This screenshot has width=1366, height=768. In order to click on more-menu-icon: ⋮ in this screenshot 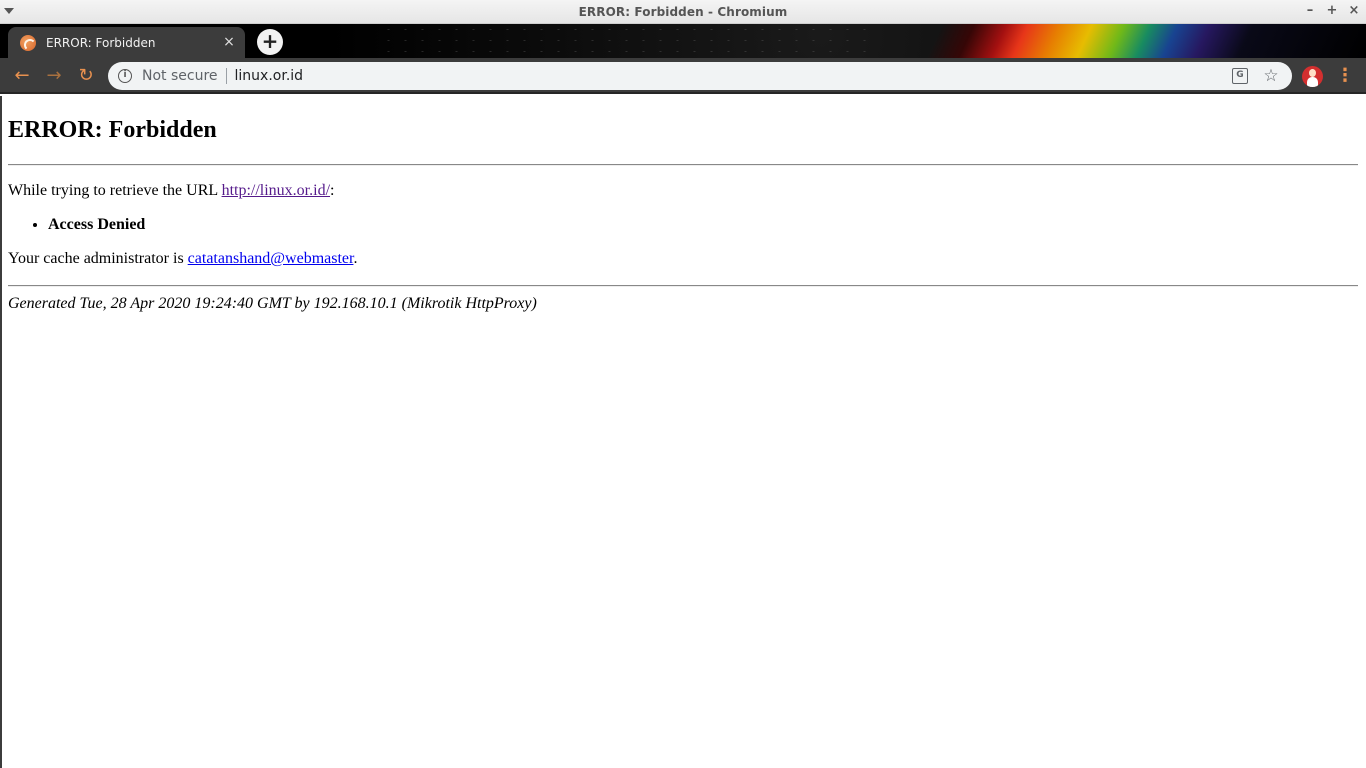, I will do `click(1345, 76)`.